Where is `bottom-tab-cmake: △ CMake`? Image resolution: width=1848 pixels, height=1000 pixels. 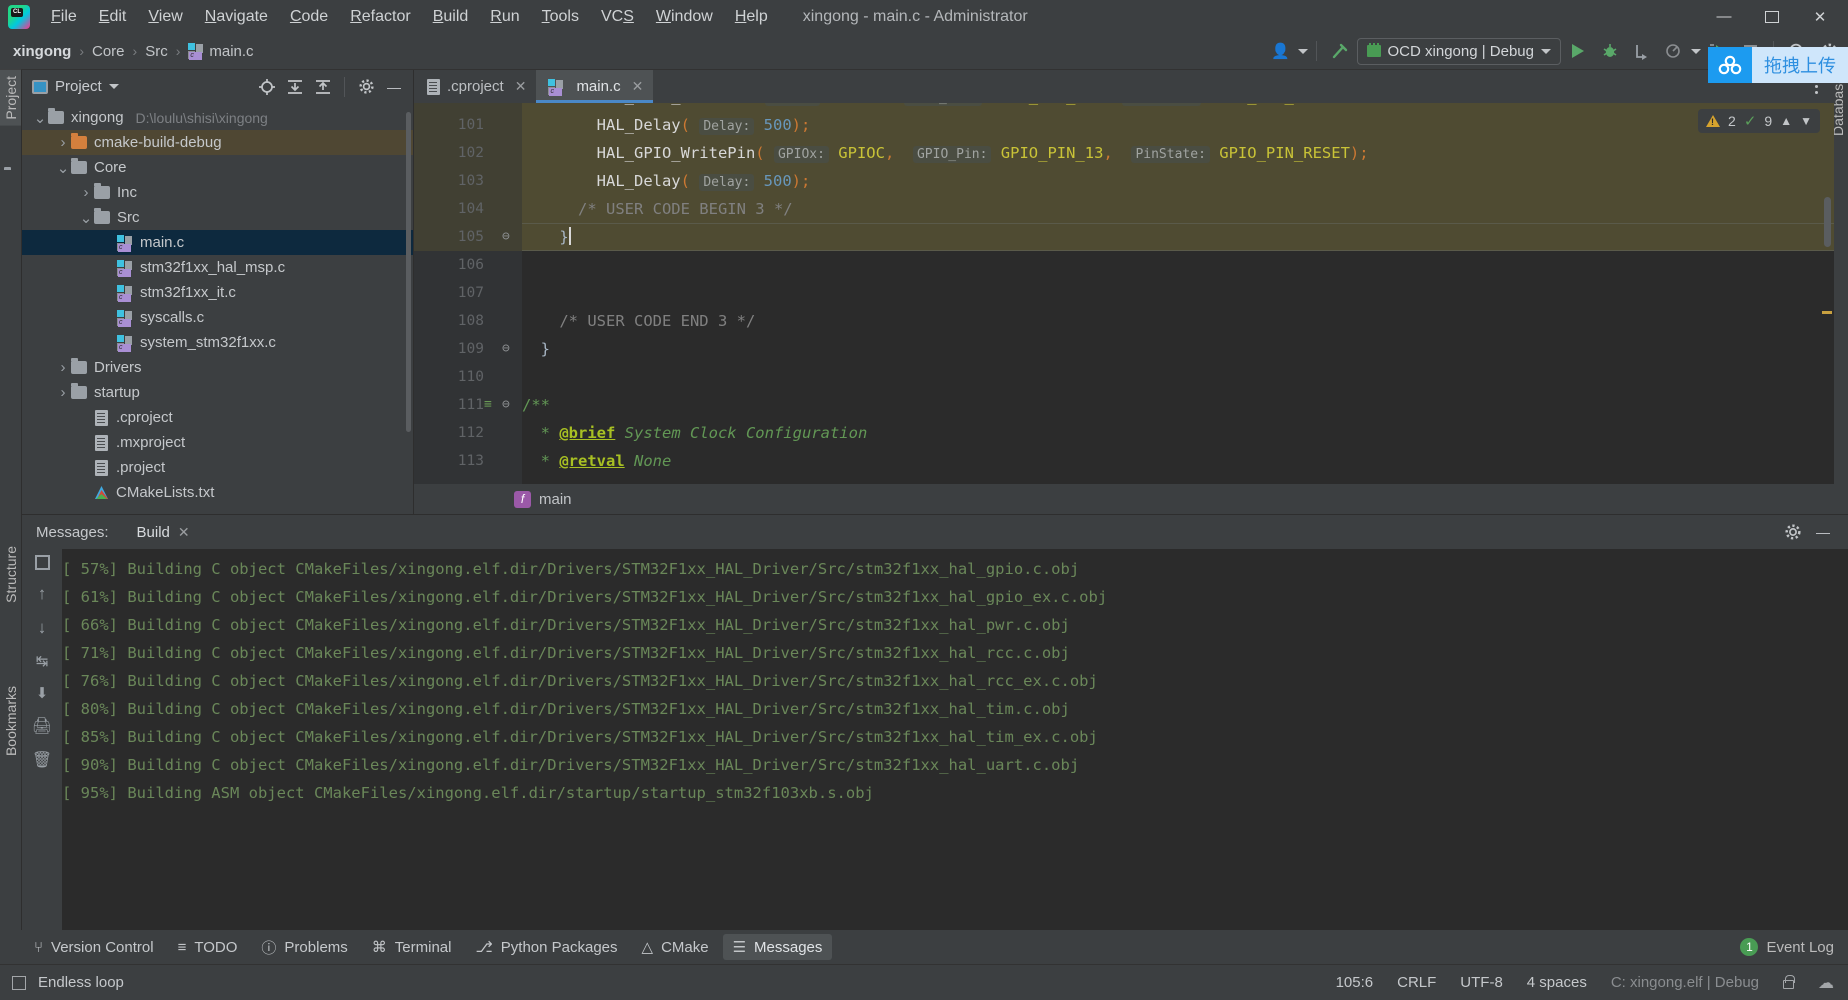
bottom-tab-cmake: △ CMake is located at coordinates (675, 947).